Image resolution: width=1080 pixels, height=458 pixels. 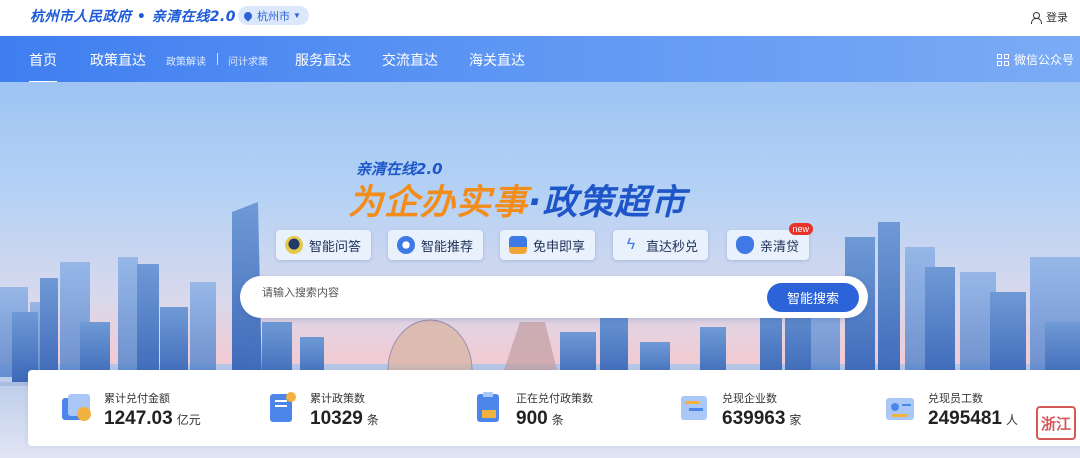 I want to click on watermark-stamp: 浙江, so click(x=1056, y=423).